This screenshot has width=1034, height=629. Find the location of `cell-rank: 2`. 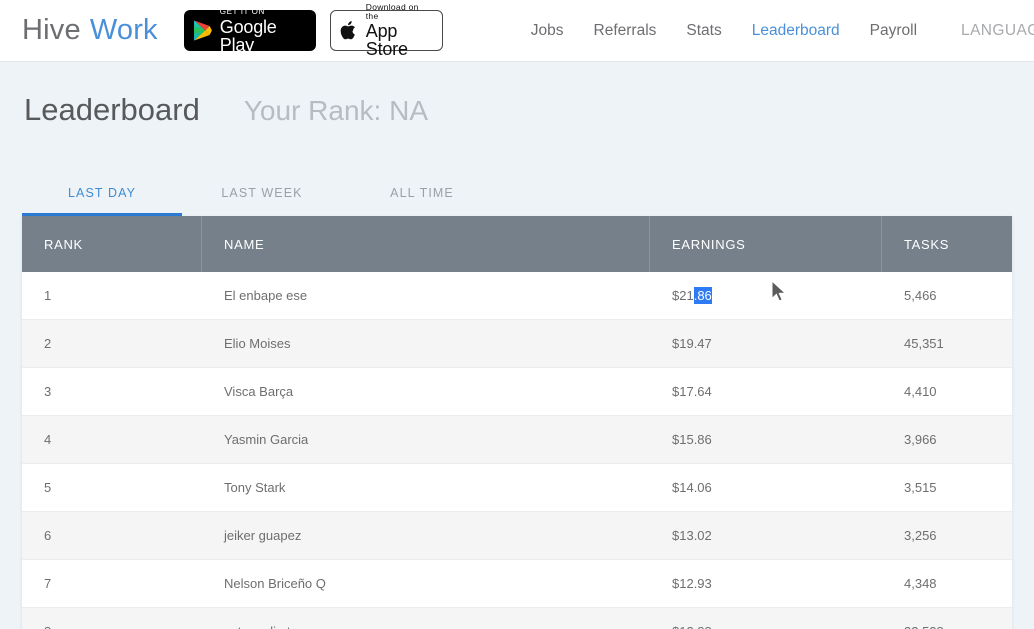

cell-rank: 2 is located at coordinates (48, 343).